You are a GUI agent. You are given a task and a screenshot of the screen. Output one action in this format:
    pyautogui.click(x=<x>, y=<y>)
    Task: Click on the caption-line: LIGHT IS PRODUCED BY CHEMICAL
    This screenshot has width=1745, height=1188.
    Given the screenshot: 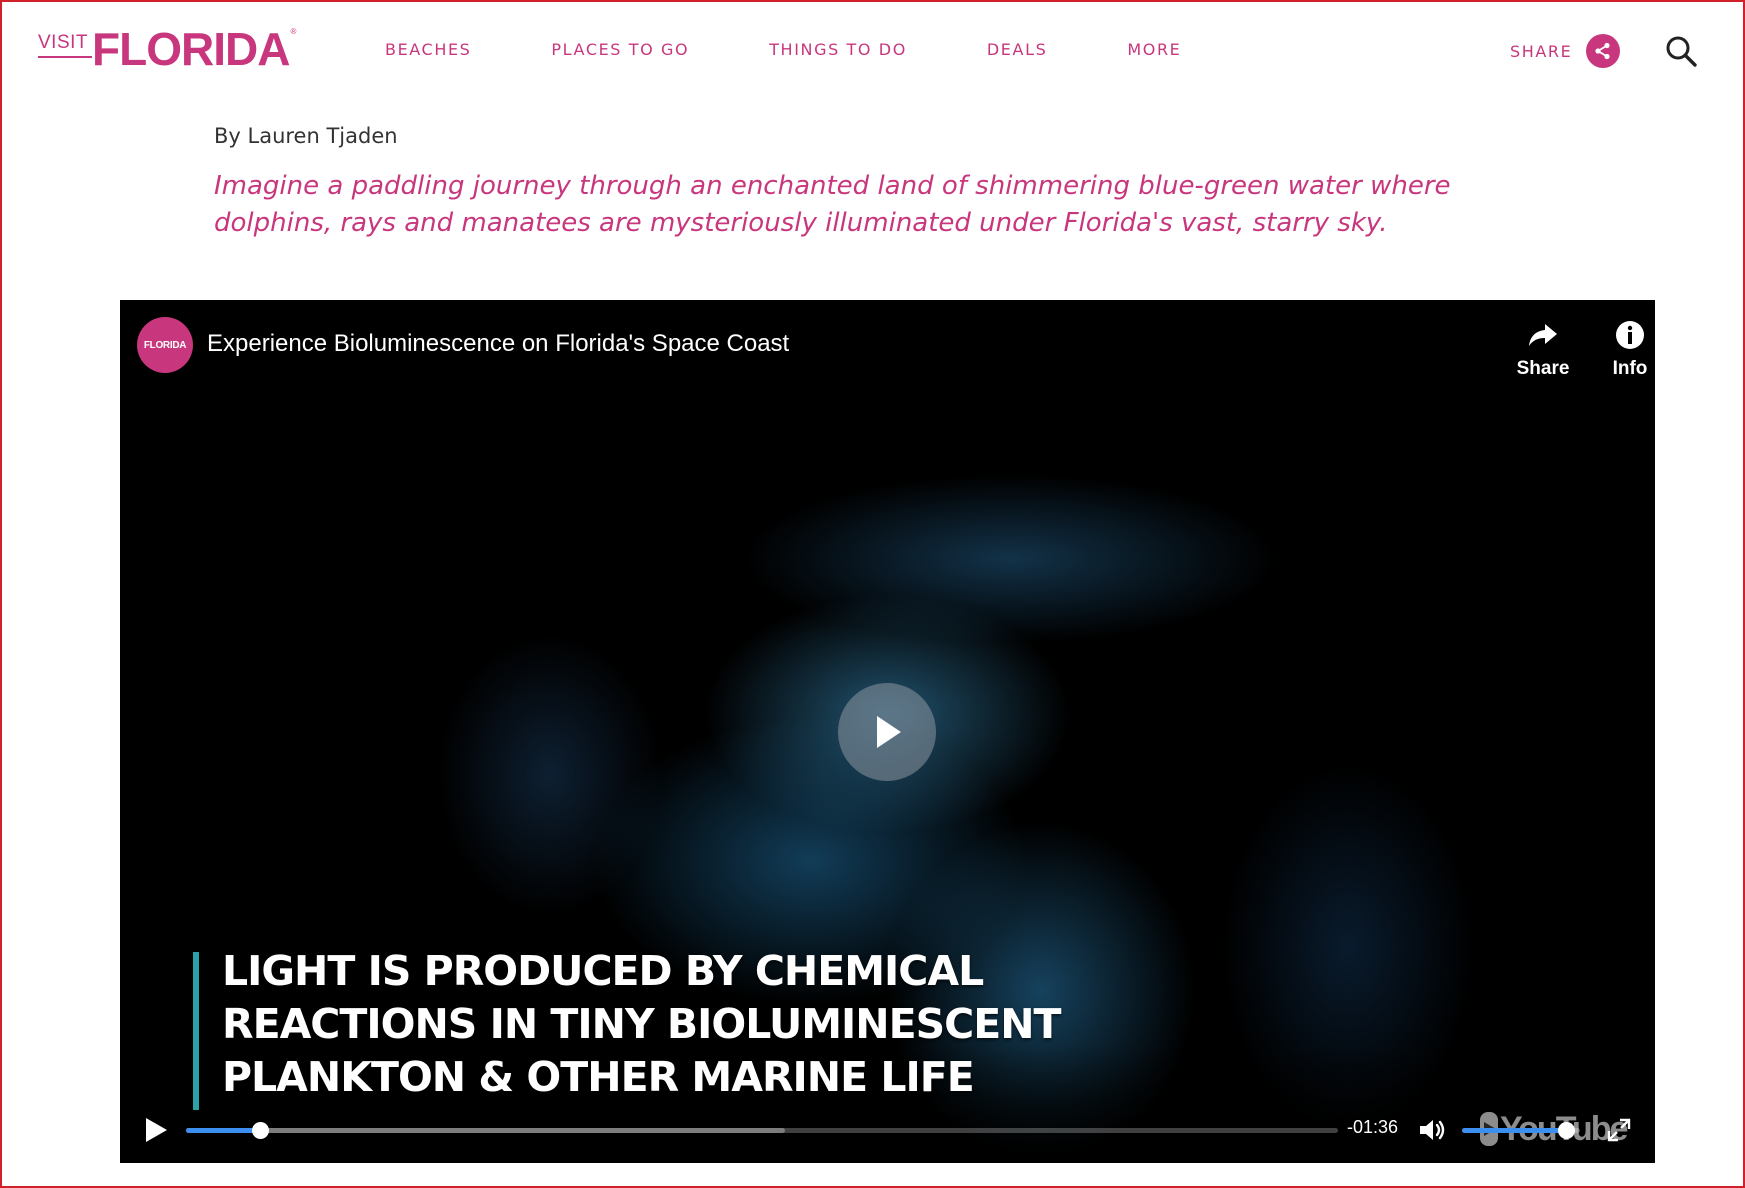 What is the action you would take?
    pyautogui.click(x=603, y=971)
    